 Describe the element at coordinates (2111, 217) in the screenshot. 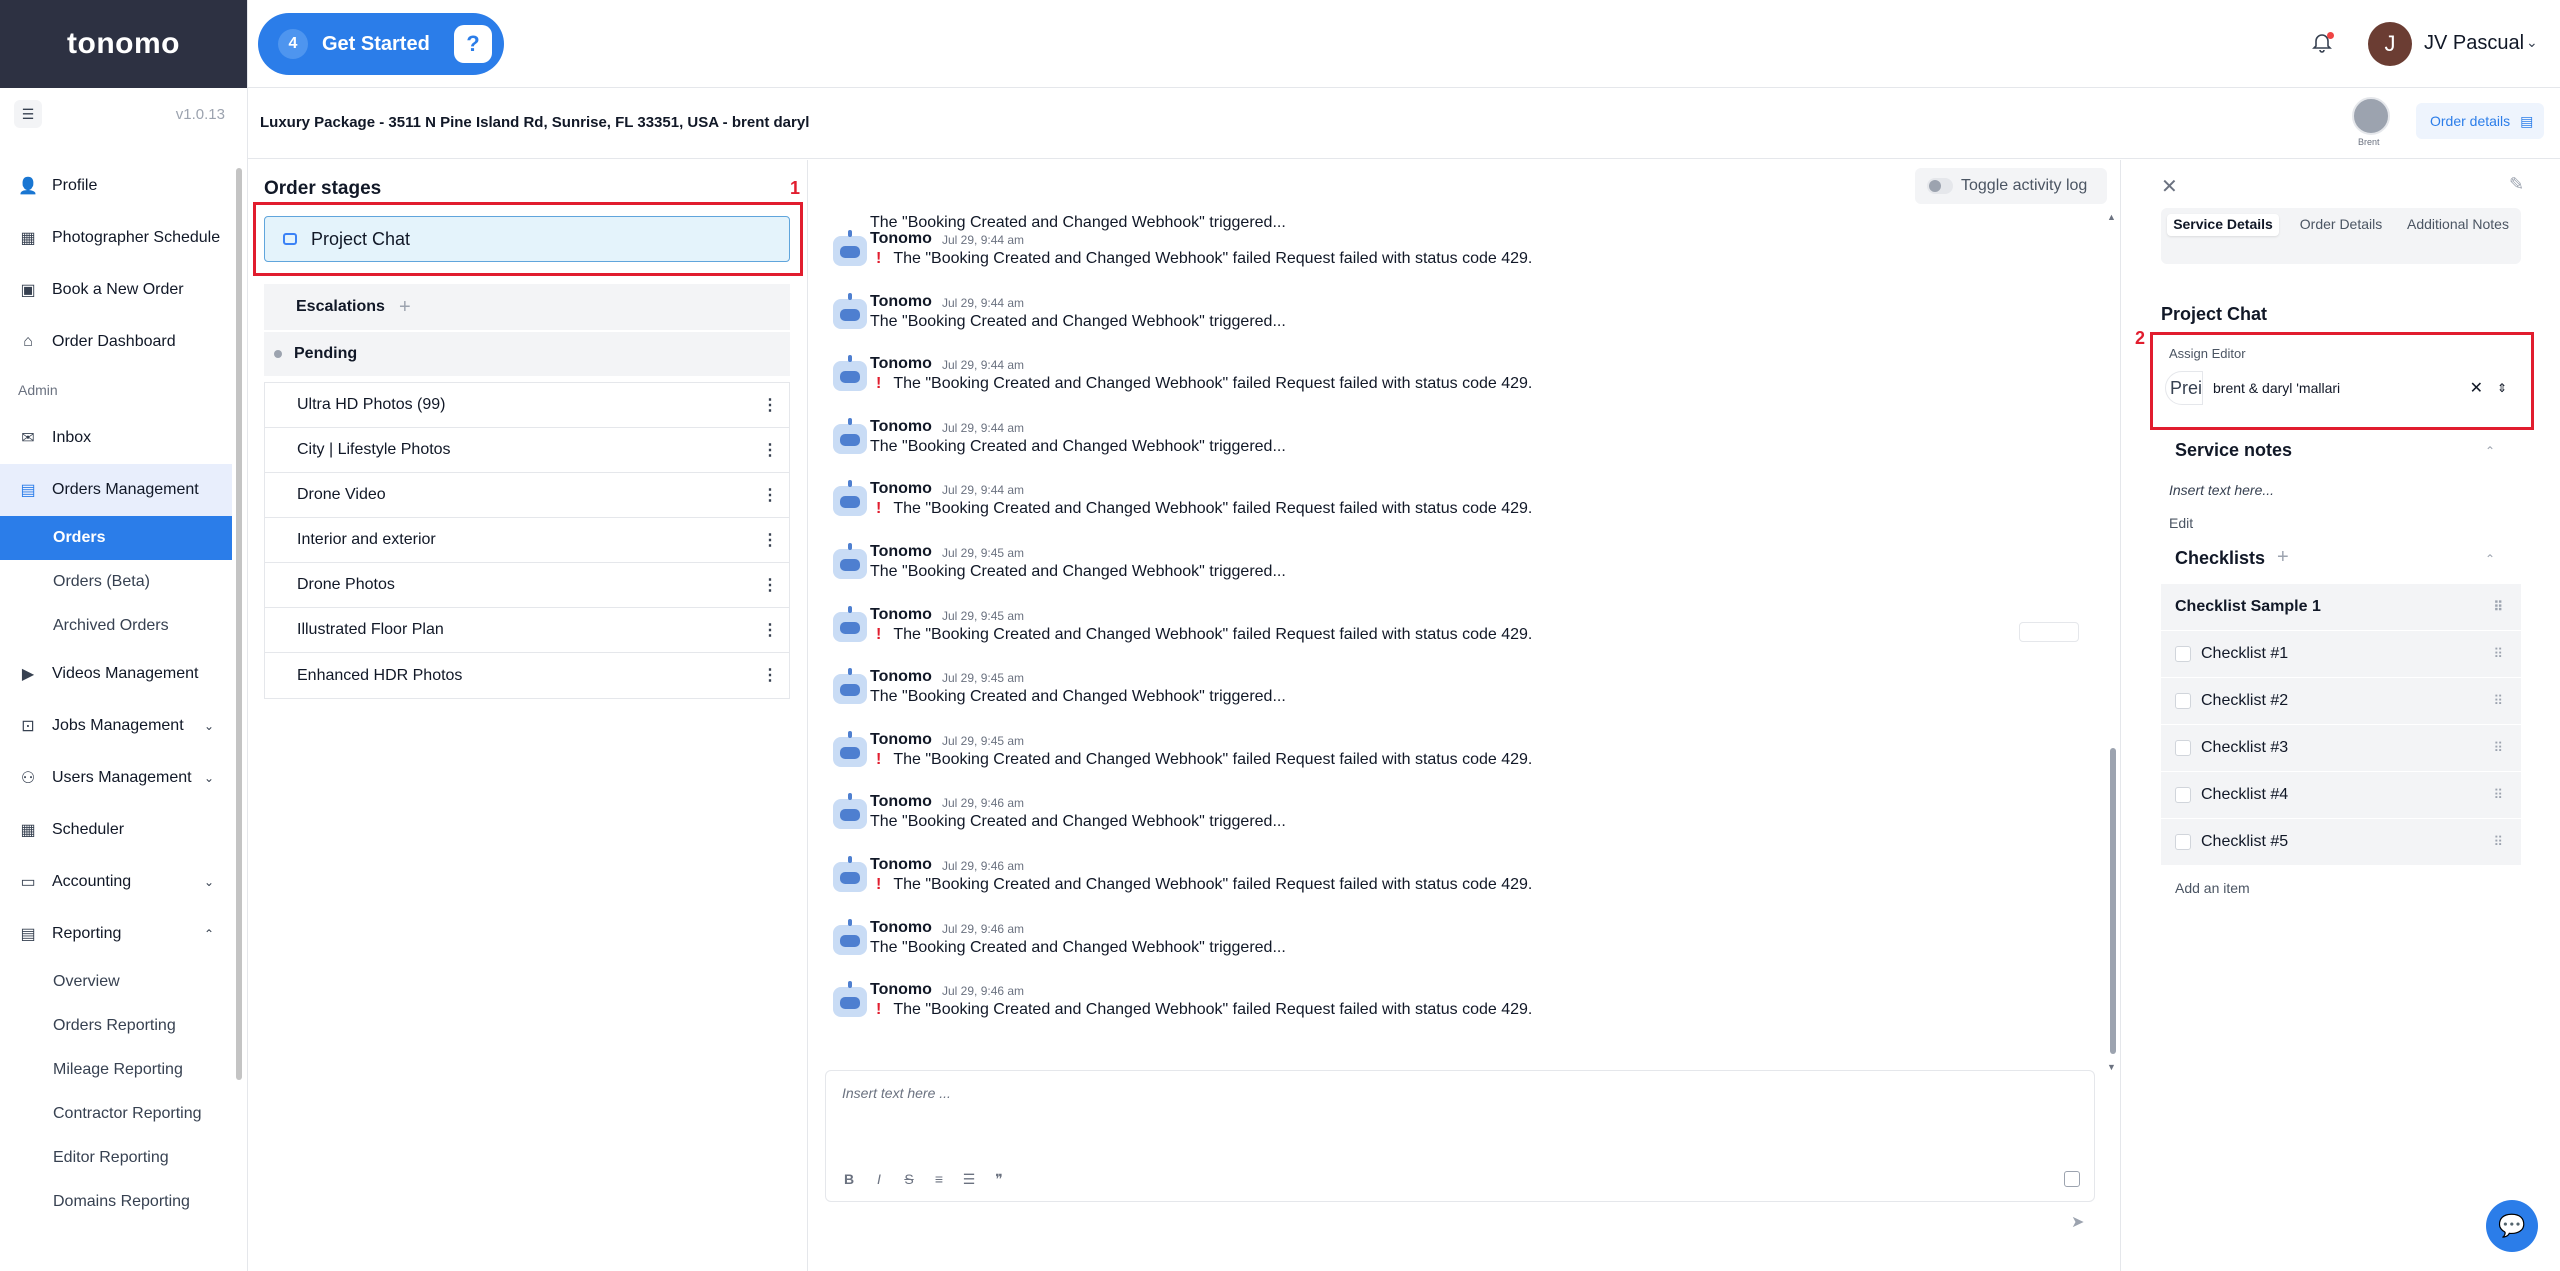

I see `scroll-up-icon: ▲` at that location.